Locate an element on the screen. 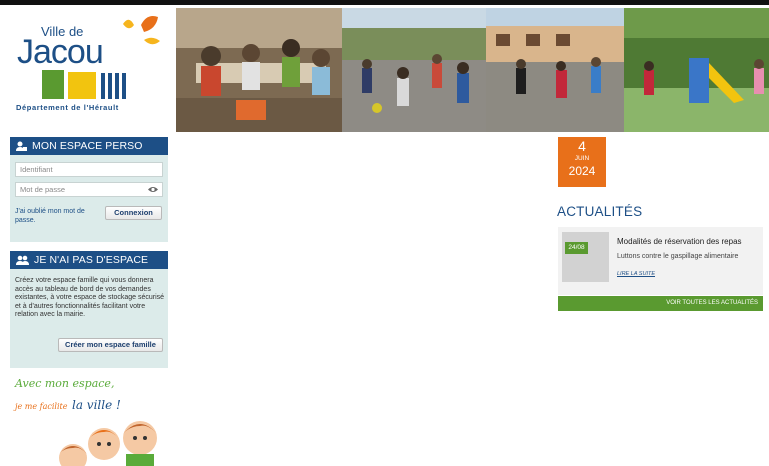 The height and width of the screenshot is (466, 769). date-month: Juin is located at coordinates (582, 158).